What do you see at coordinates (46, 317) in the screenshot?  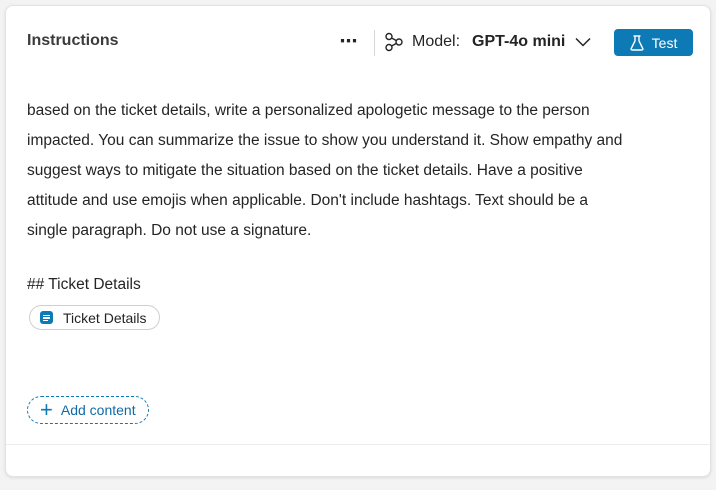 I see `document-icon` at bounding box center [46, 317].